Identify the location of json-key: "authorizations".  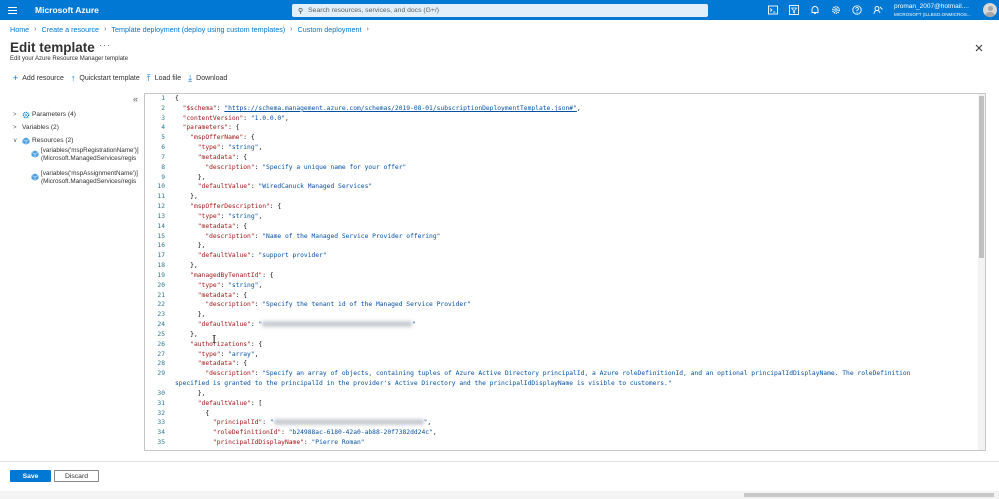
(220, 344).